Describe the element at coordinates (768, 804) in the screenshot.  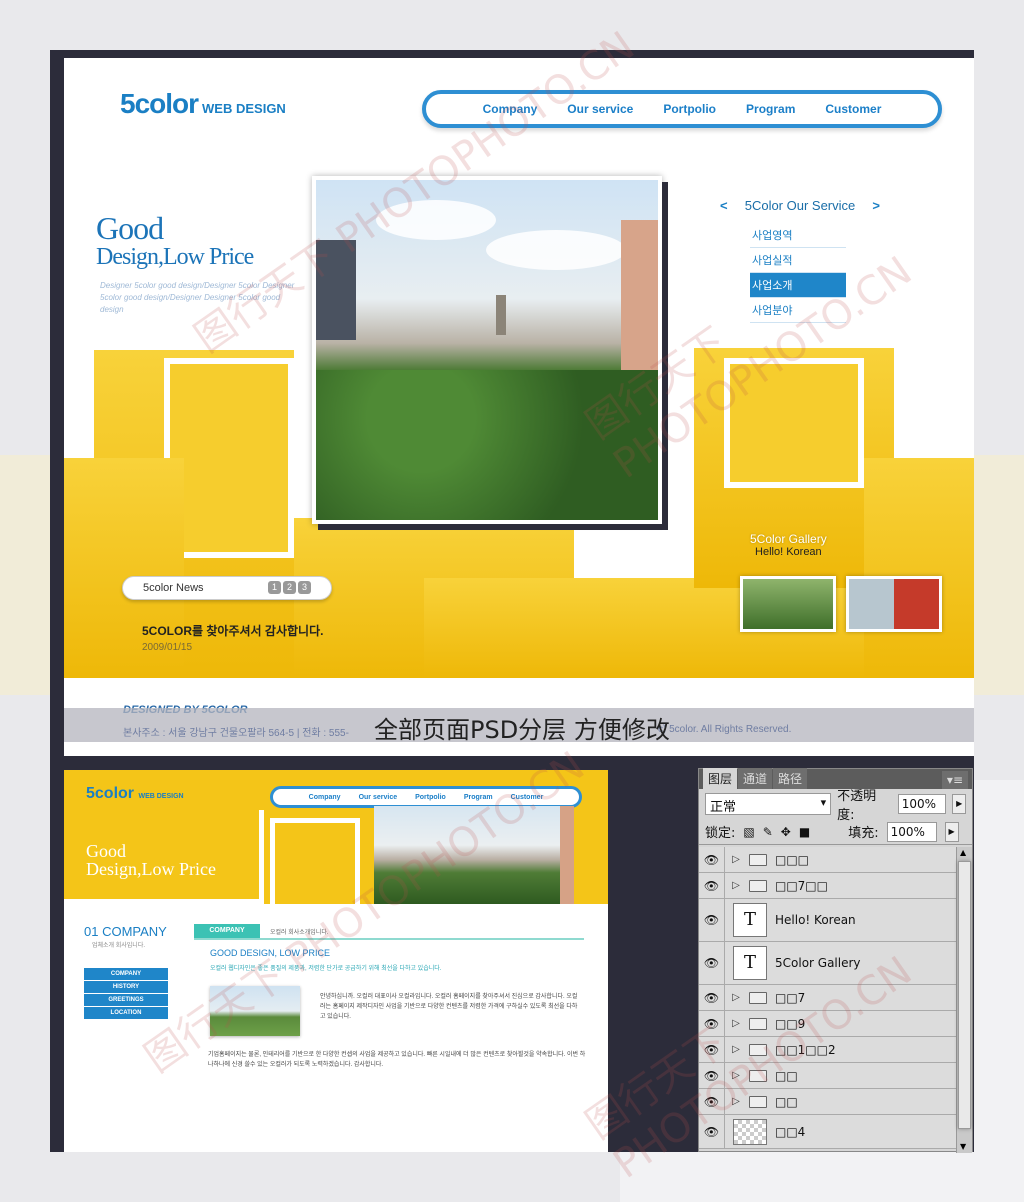
I see `blend-mode-select: 正常` at that location.